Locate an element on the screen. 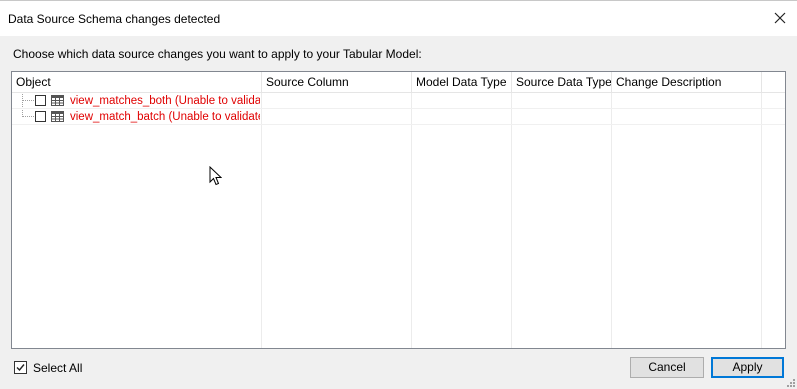 The height and width of the screenshot is (389, 797). column-header-change-description: Change Description is located at coordinates (687, 82).